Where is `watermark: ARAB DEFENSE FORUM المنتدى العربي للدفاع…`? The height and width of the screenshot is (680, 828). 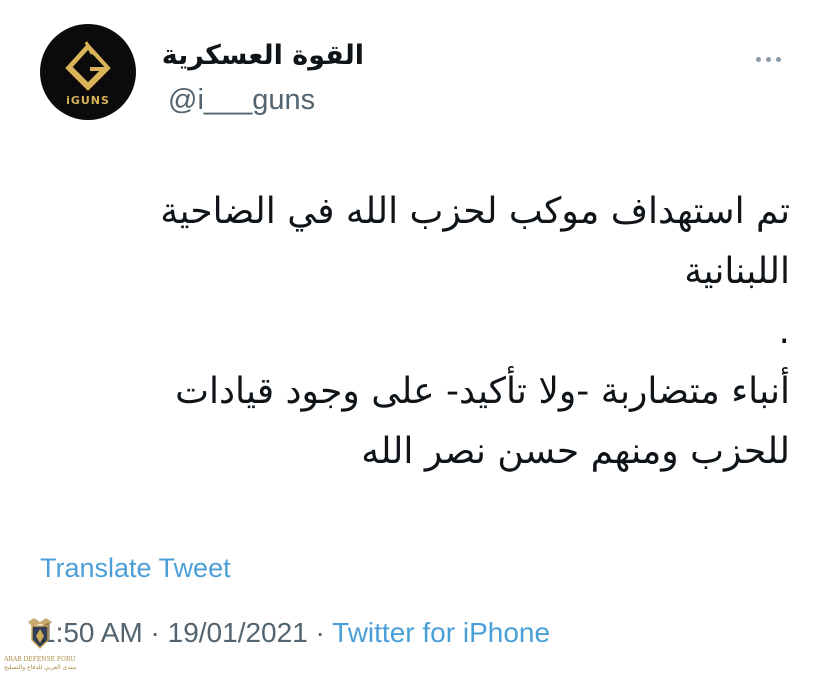 watermark: ARAB DEFENSE FORUM المنتدى العربي للدفاع… is located at coordinates (40, 644).